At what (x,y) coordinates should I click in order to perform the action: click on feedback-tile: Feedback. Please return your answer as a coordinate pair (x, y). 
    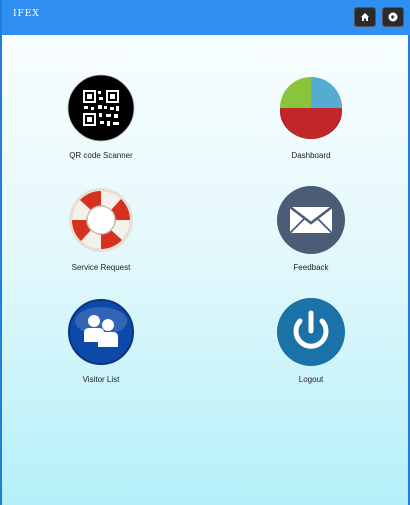
    Looking at the image, I should click on (311, 228).